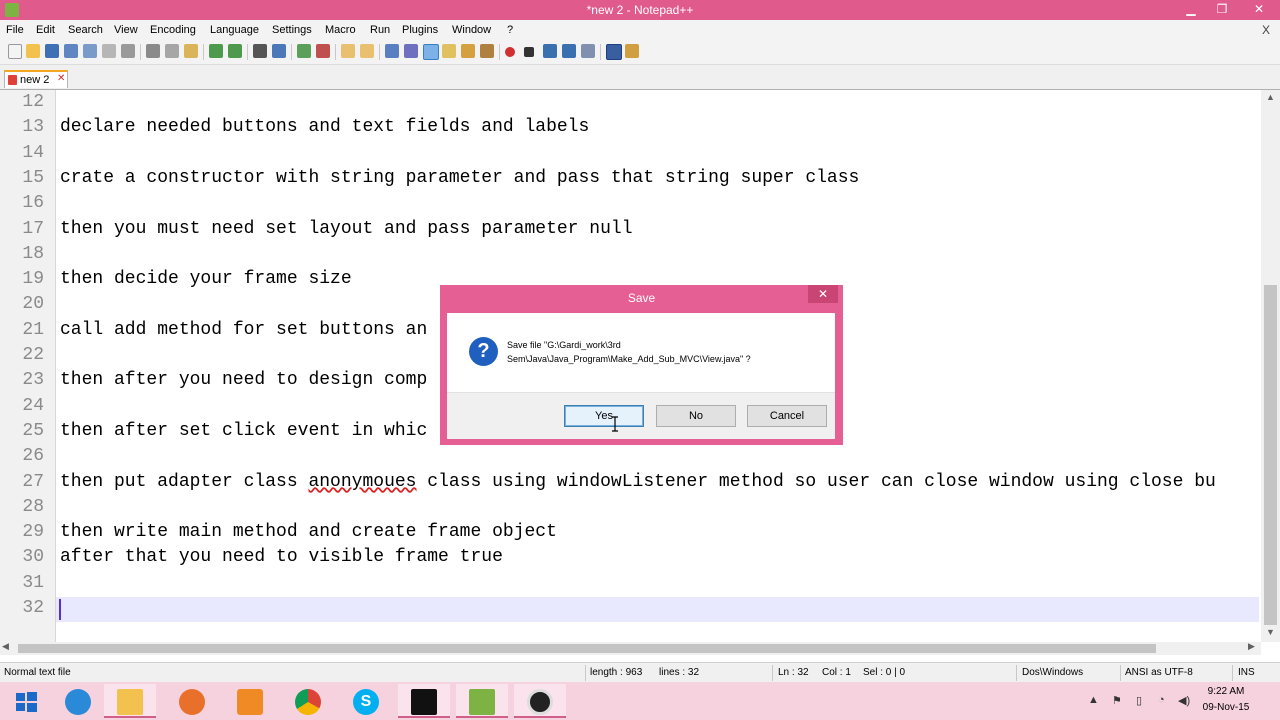 The width and height of the screenshot is (1280, 720). Describe the element at coordinates (366, 701) in the screenshot. I see `taskbar-skype: S` at that location.